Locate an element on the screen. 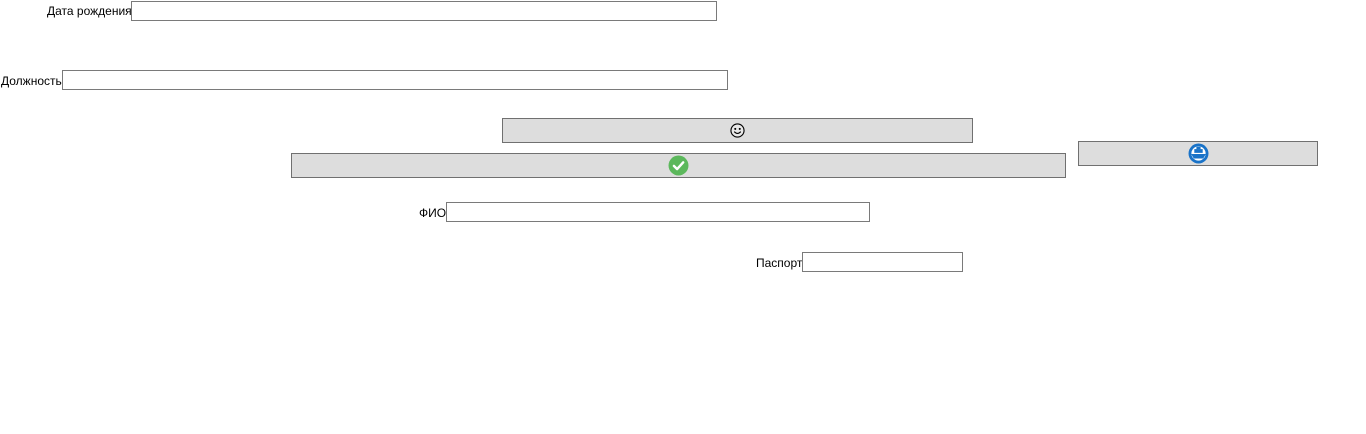  passport-label: Паспорт is located at coordinates (779, 263).